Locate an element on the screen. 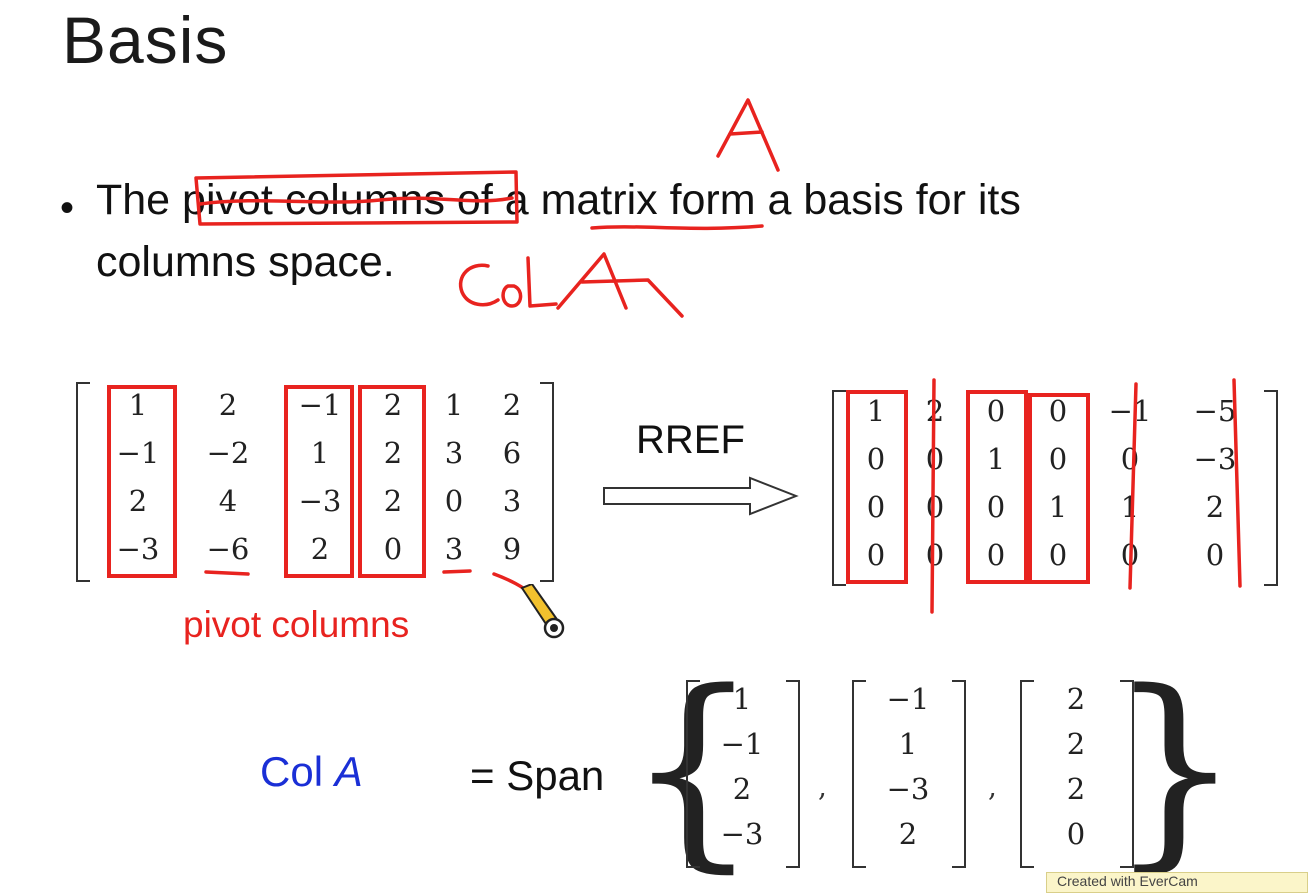 The width and height of the screenshot is (1308, 893). ink-underline-matrix is located at coordinates (677, 227).